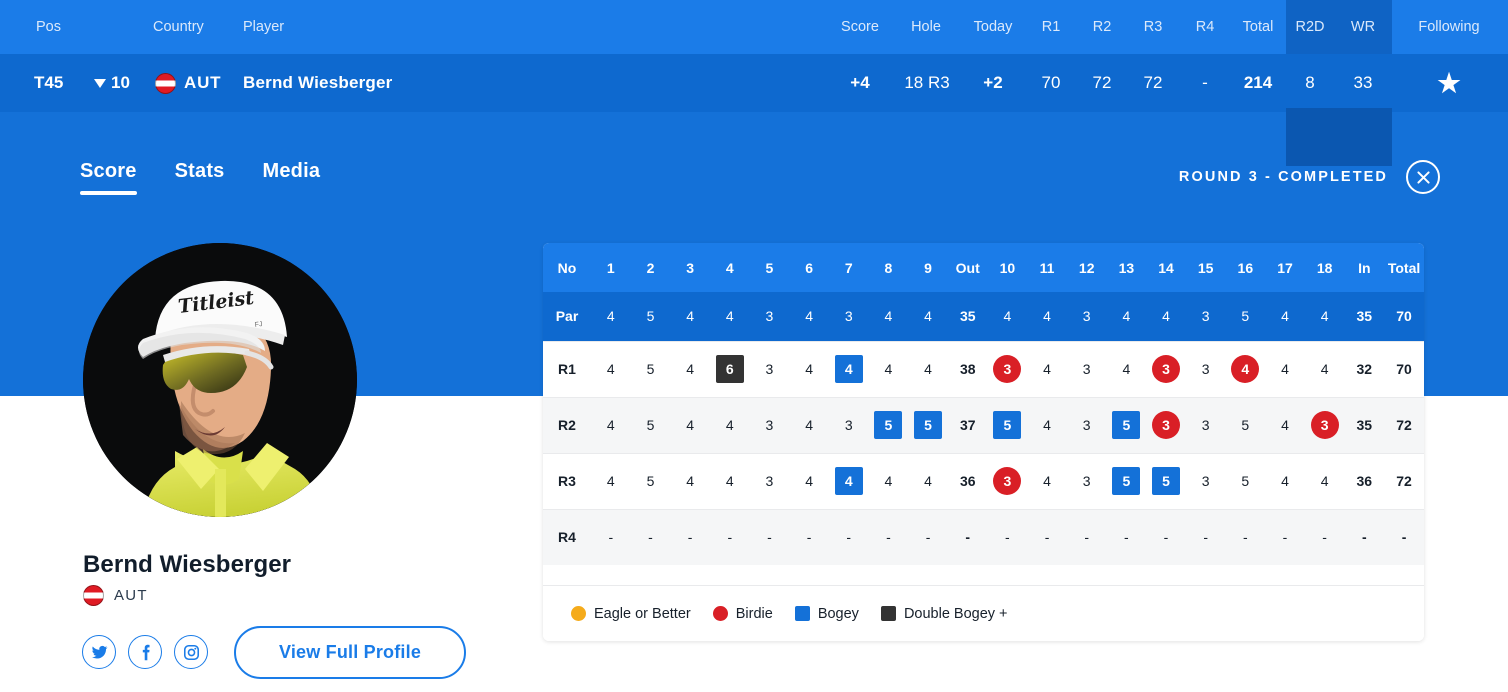 This screenshot has height=692, width=1508. I want to click on column-header-player: Player, so click(263, 27).